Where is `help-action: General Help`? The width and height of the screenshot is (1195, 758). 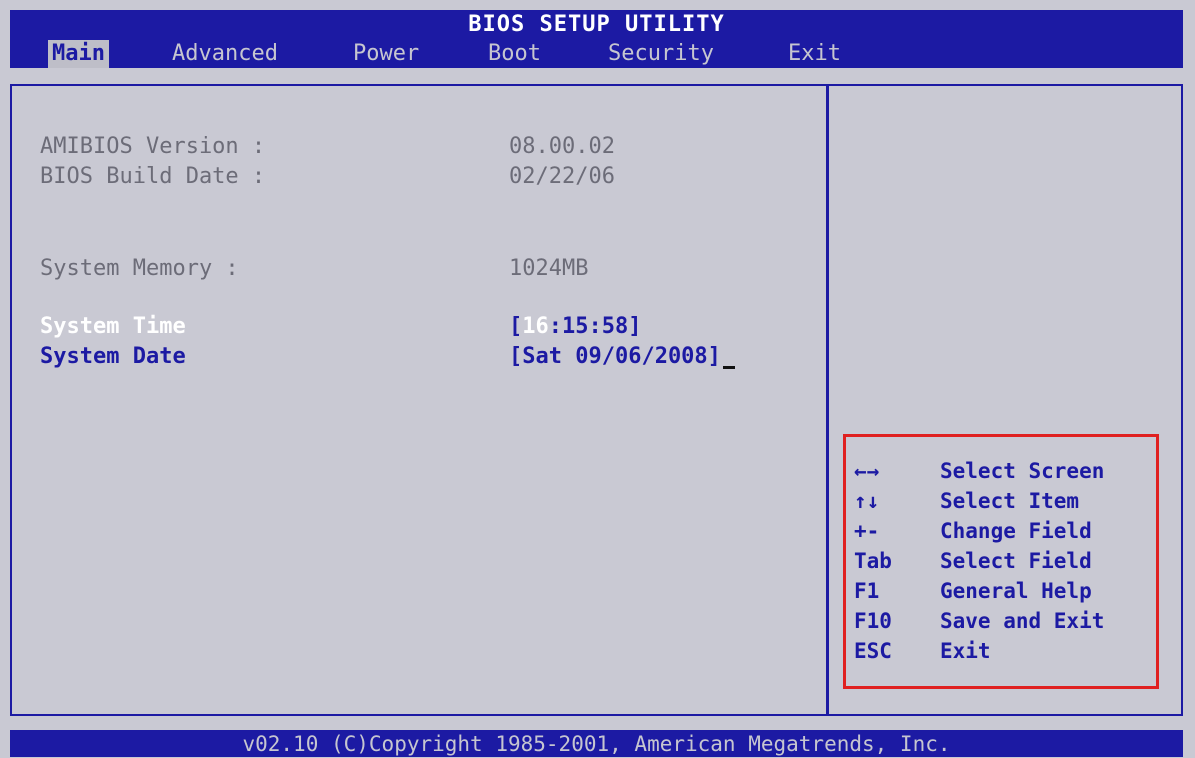 help-action: General Help is located at coordinates (1016, 591).